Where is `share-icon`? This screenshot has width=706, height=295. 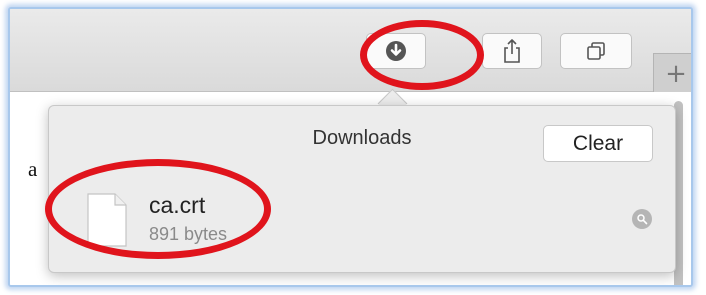 share-icon is located at coordinates (512, 51).